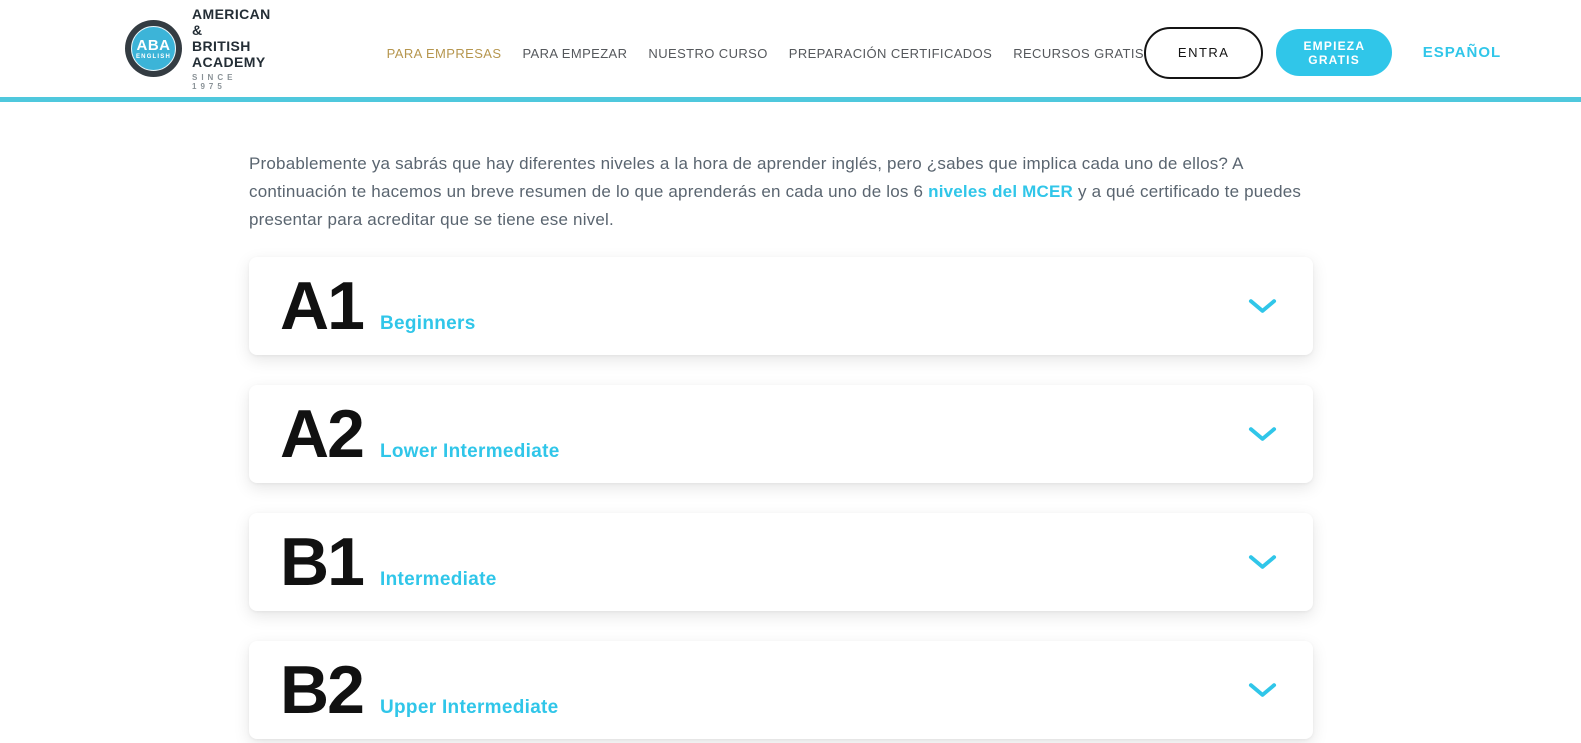 The height and width of the screenshot is (743, 1581). I want to click on header-actions: ENTRA EMPIEZA GRATIS ESPAÑOL, so click(1322, 52).